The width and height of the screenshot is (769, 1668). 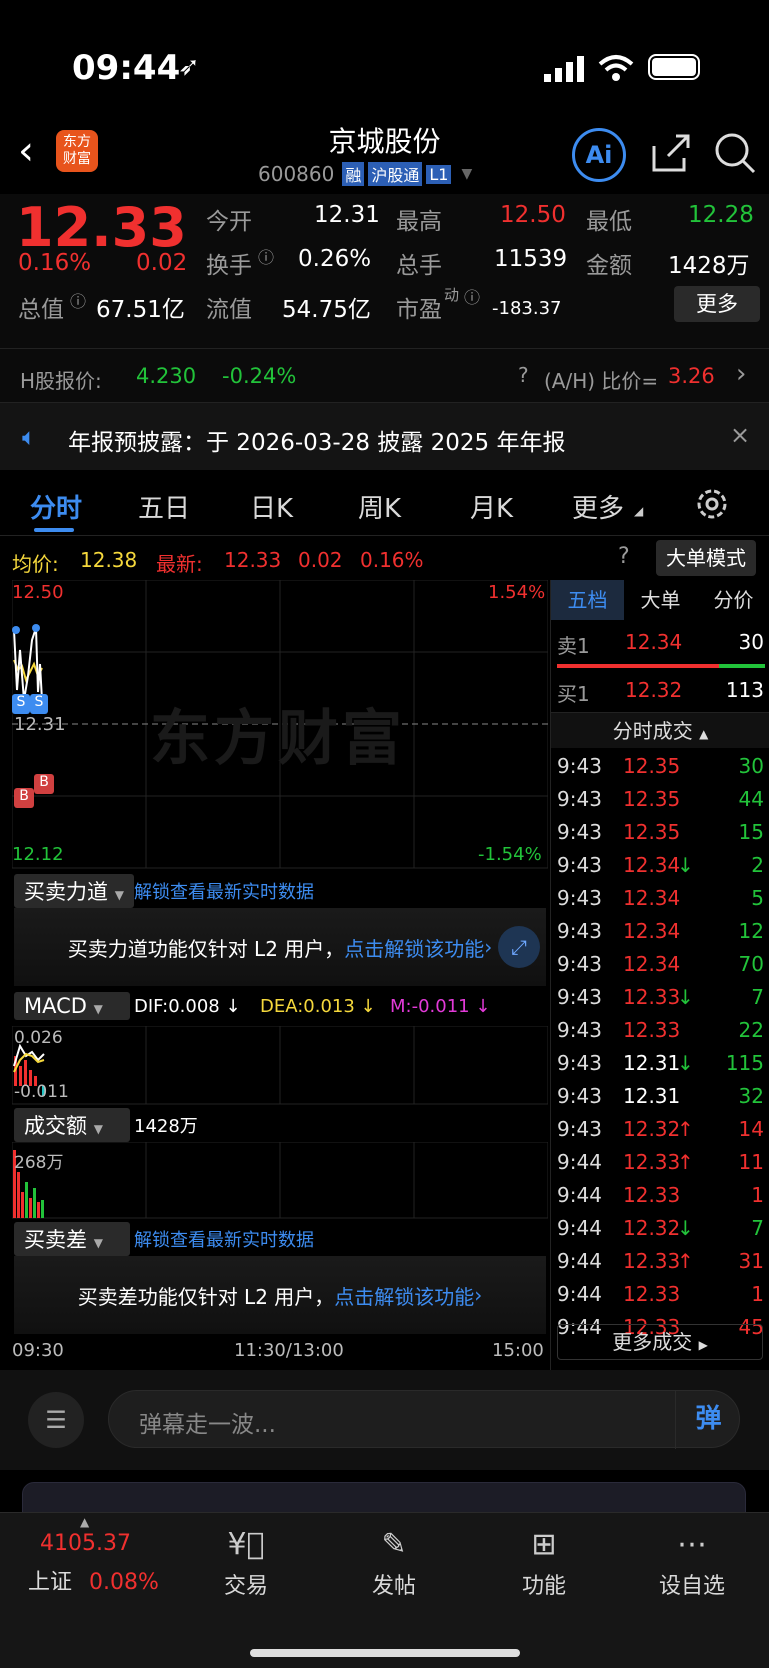 I want to click on latest-label: 最新:, so click(x=179, y=564).